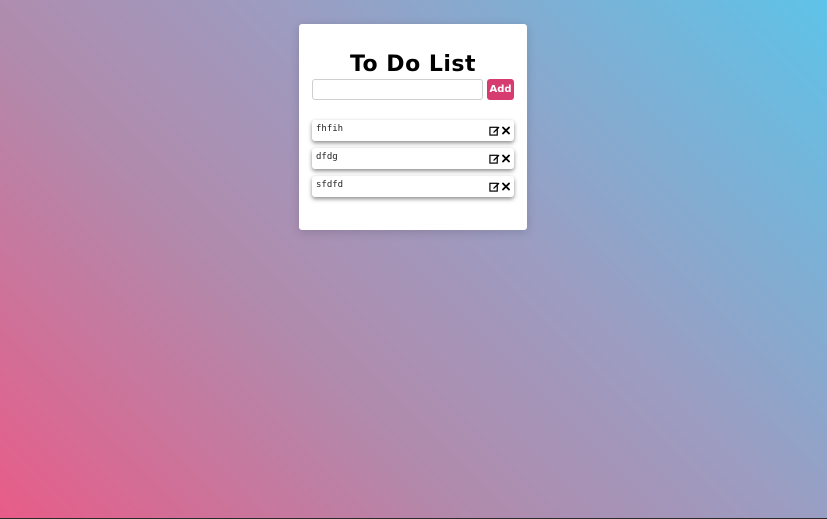 The height and width of the screenshot is (519, 827). Describe the element at coordinates (330, 185) in the screenshot. I see `todo-text: sfdfd` at that location.